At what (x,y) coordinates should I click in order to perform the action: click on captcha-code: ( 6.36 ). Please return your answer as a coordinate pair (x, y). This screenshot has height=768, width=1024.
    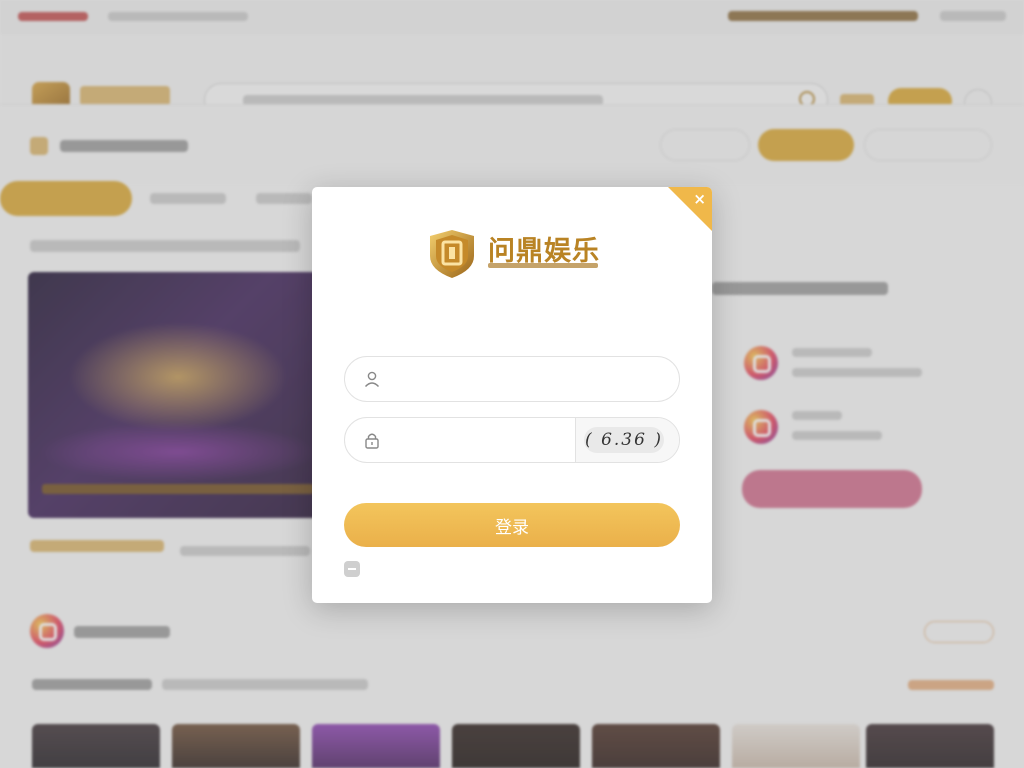
    Looking at the image, I should click on (624, 440).